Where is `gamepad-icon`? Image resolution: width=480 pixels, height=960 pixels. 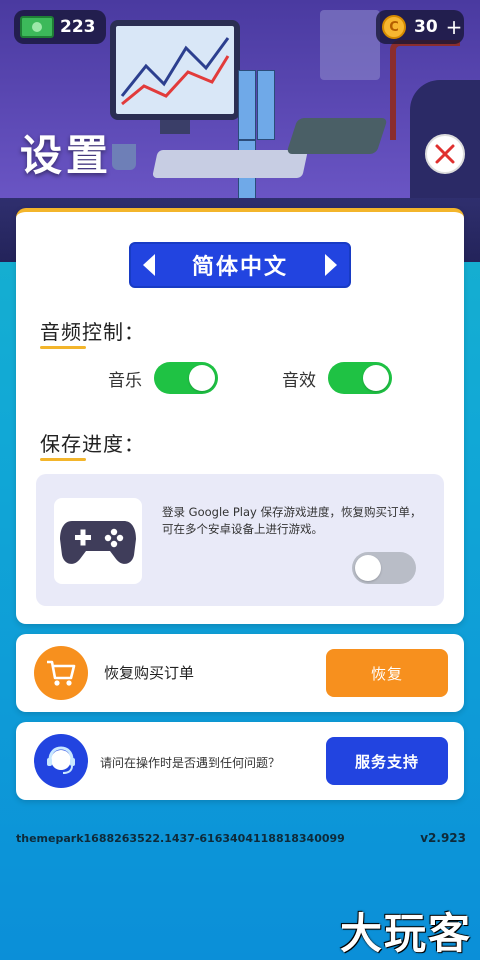 gamepad-icon is located at coordinates (98, 541).